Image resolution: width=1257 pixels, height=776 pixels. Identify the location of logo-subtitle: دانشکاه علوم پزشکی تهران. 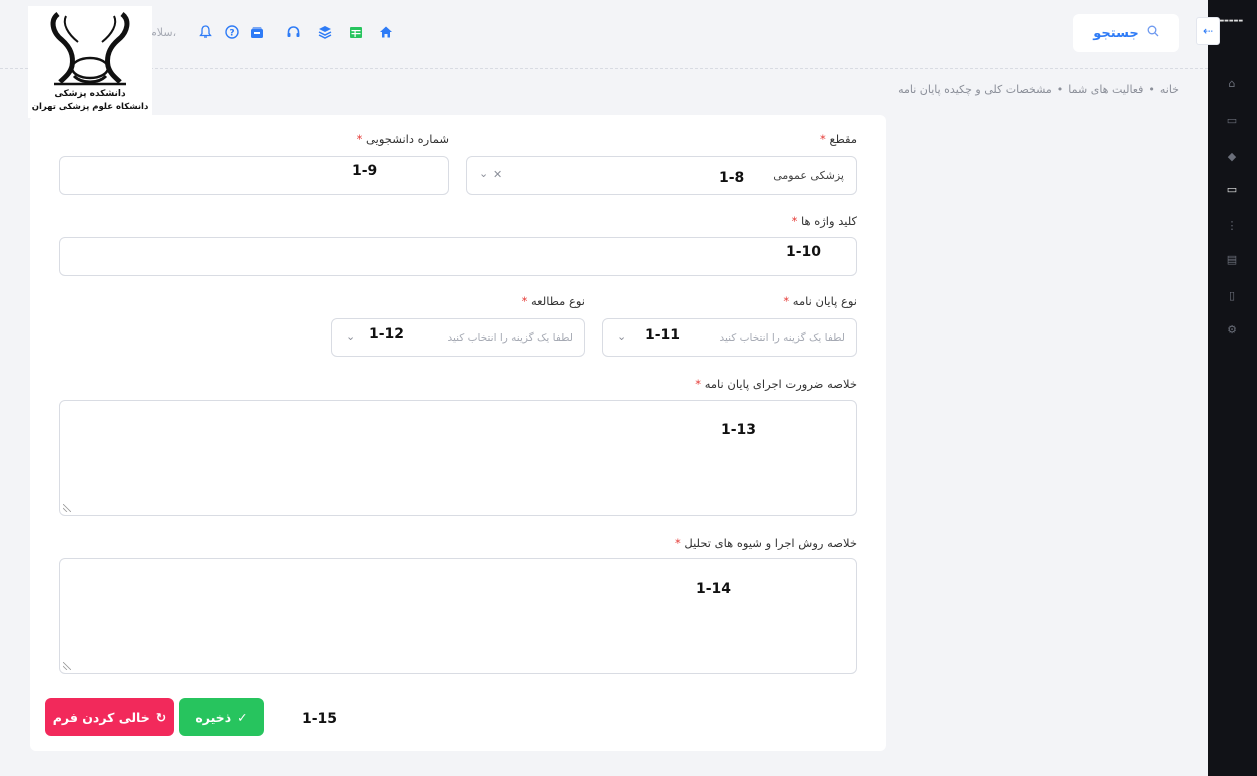
(90, 107).